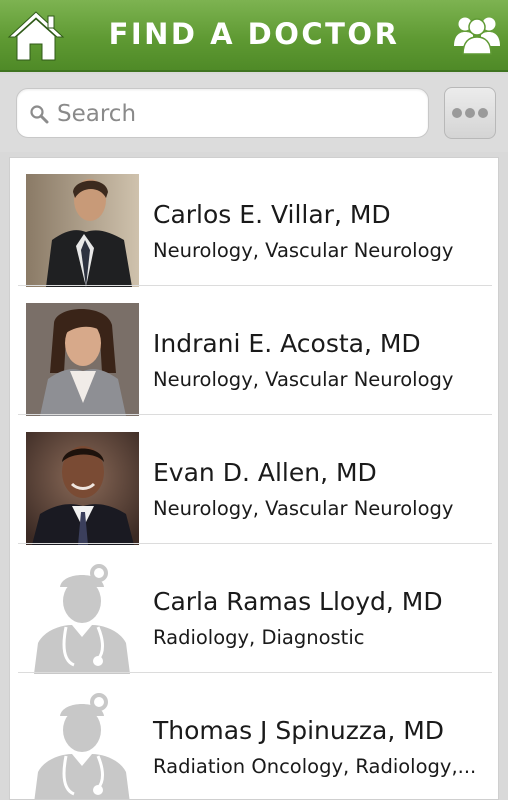 The width and height of the screenshot is (508, 800). I want to click on more-options-button, so click(470, 113).